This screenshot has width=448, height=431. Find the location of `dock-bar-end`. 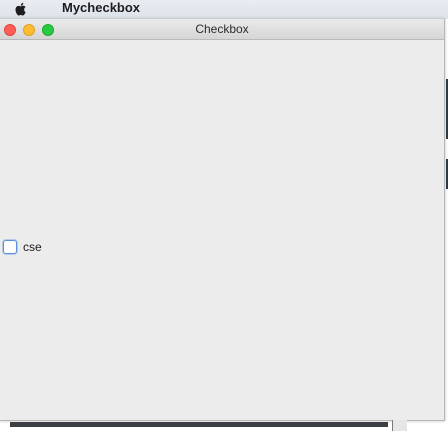

dock-bar-end is located at coordinates (399, 425).